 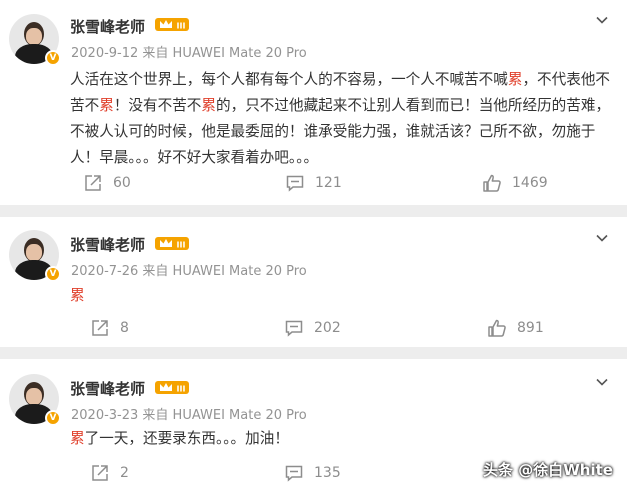 I want to click on repost-count: 2, so click(x=124, y=473).